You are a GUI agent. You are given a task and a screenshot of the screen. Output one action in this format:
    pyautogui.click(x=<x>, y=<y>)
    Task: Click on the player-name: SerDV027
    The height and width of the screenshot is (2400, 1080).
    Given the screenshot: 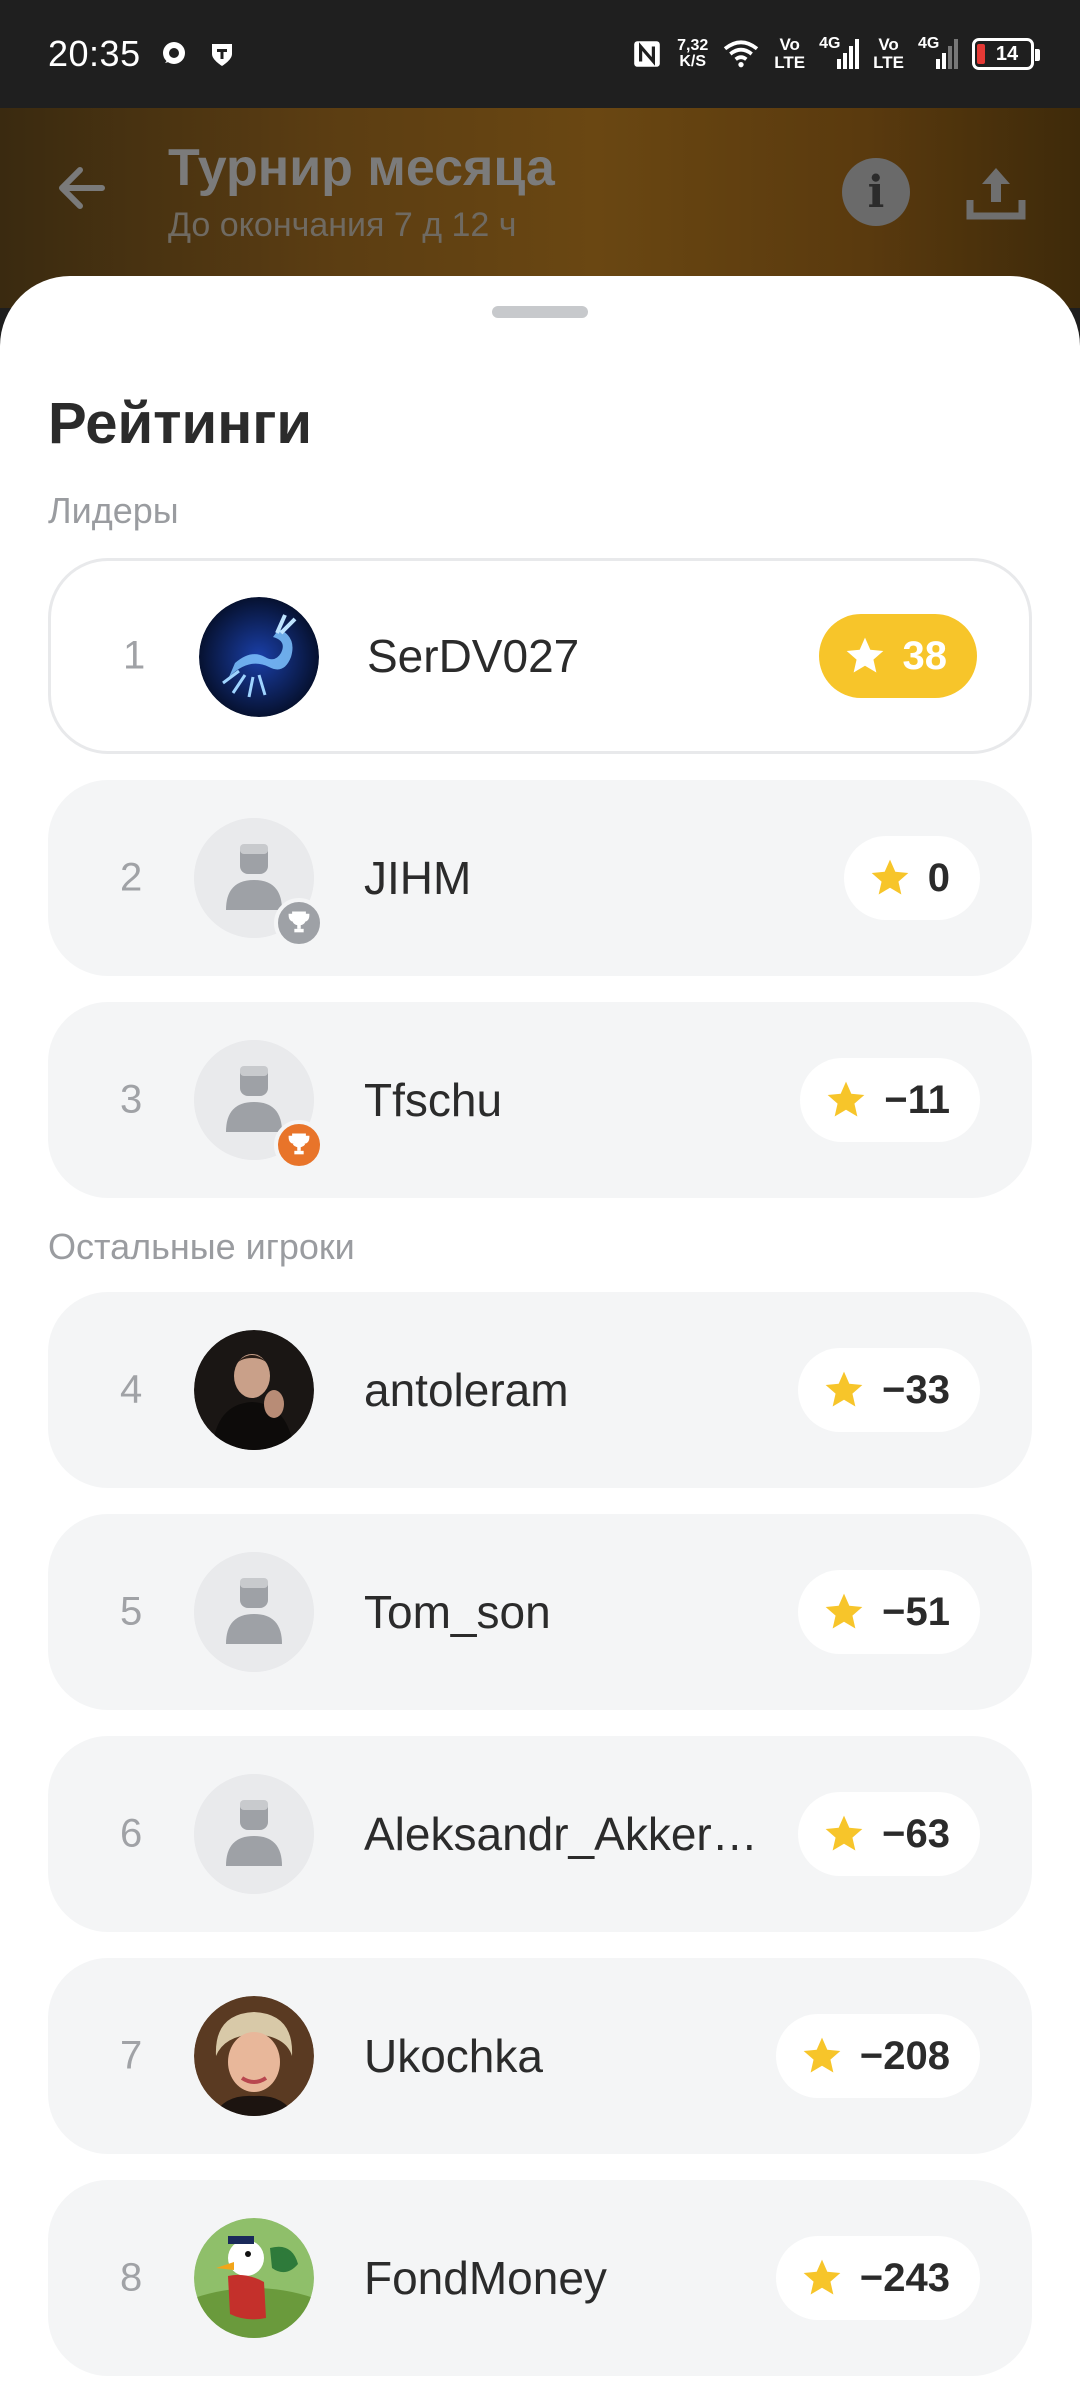 What is the action you would take?
    pyautogui.click(x=473, y=656)
    